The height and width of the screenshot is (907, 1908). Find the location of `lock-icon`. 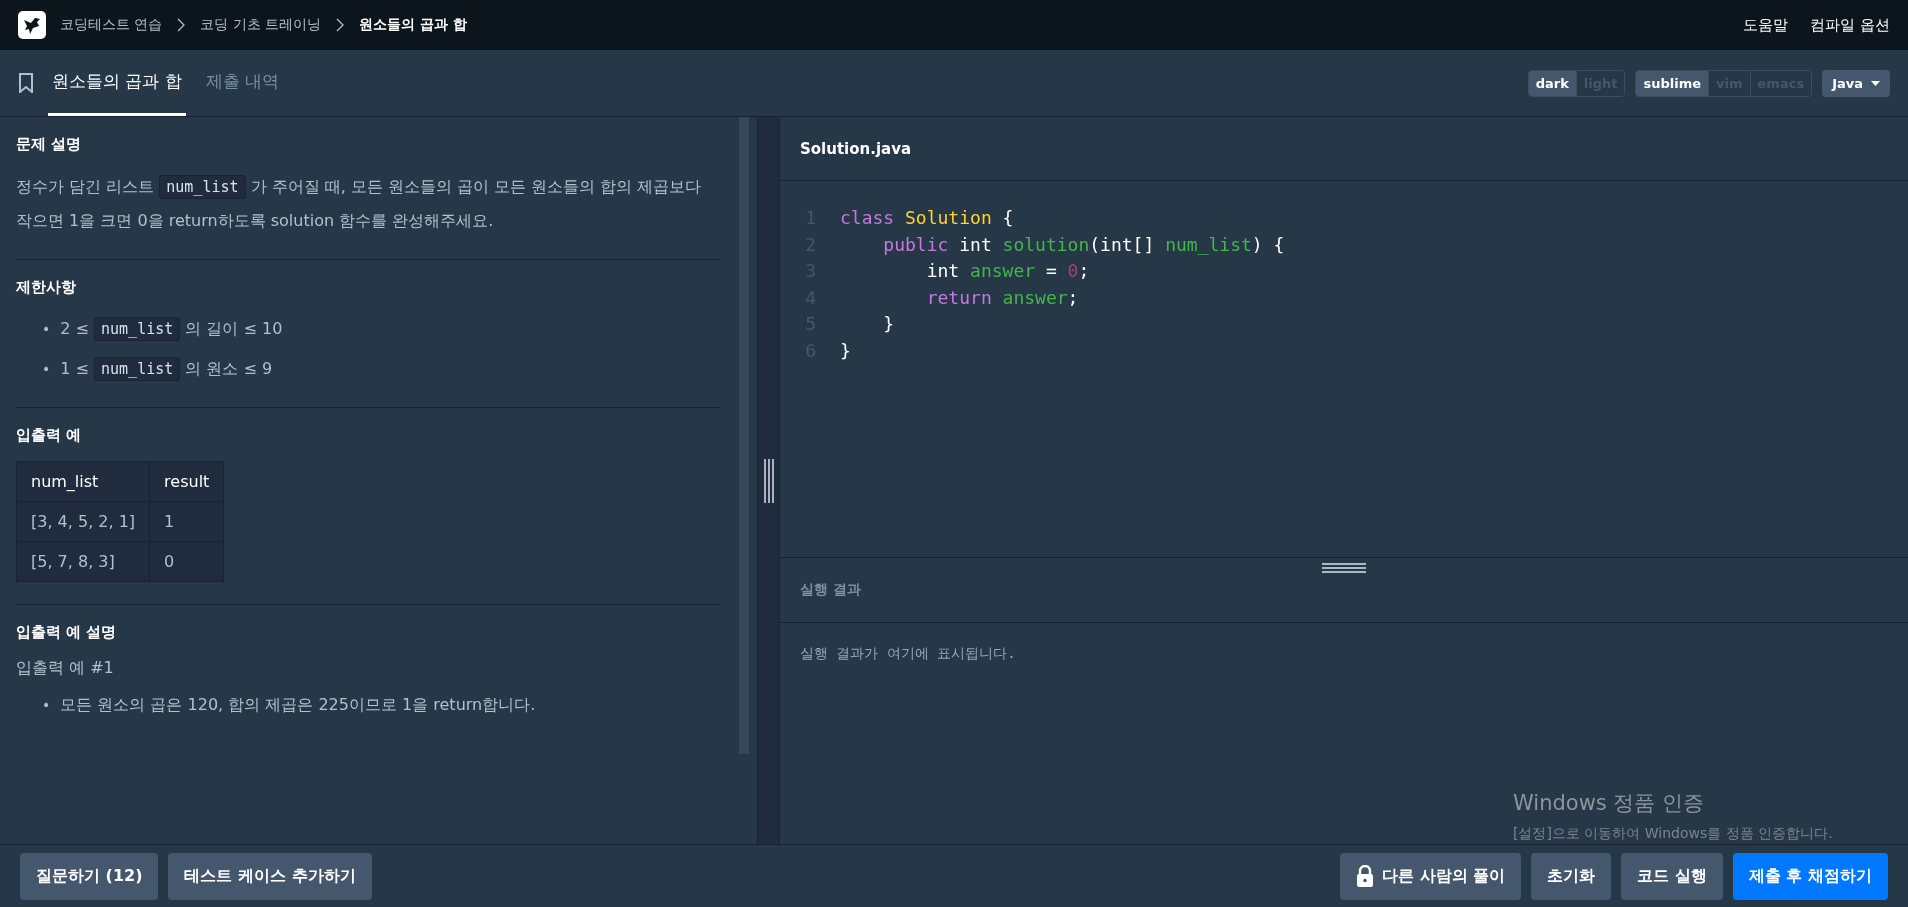

lock-icon is located at coordinates (1365, 876).